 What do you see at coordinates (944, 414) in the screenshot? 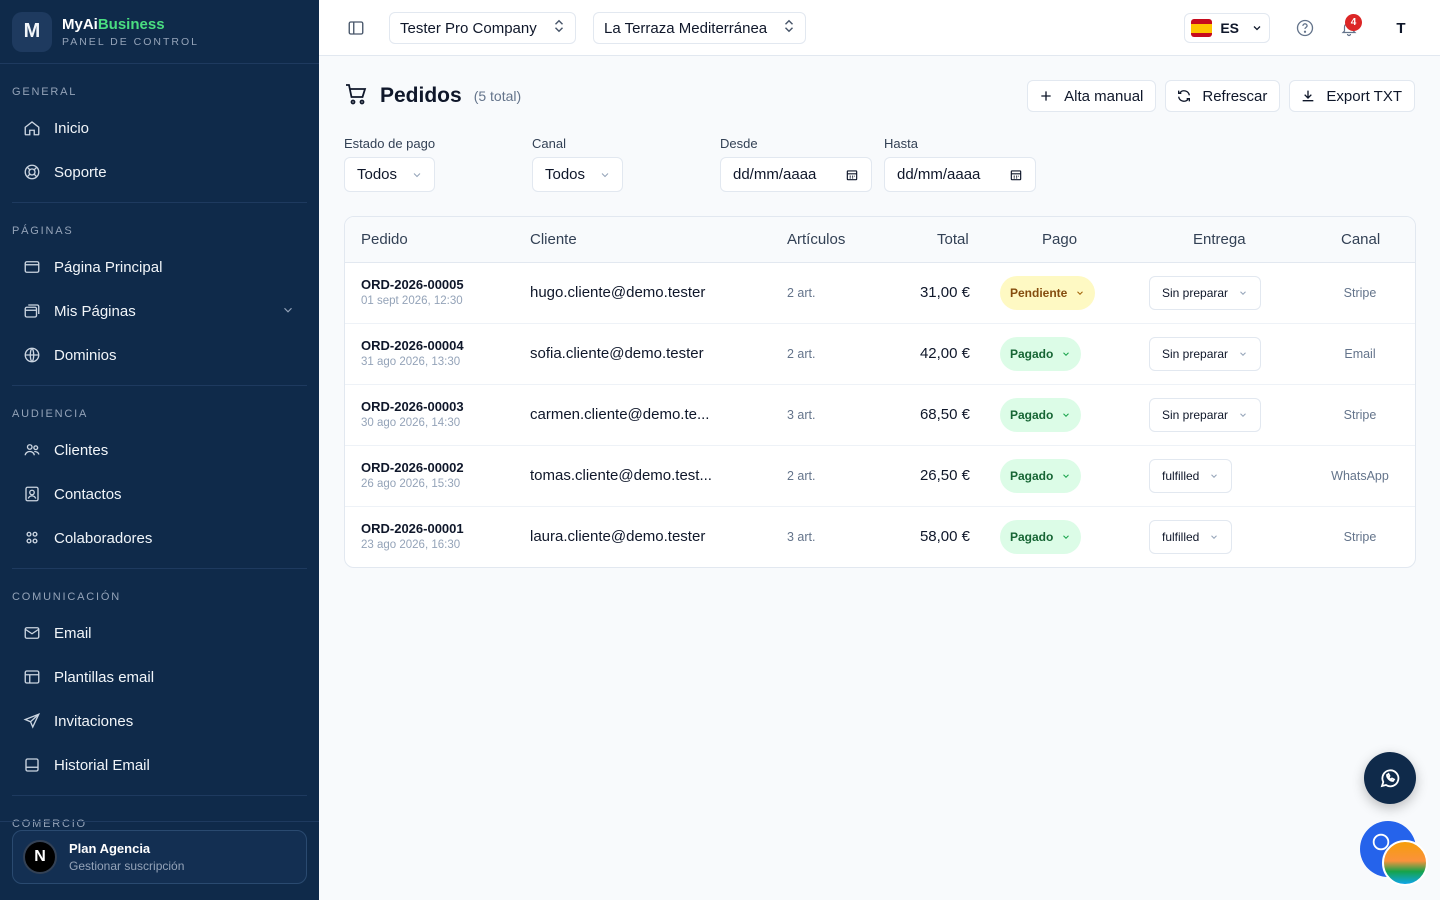
I see `order-total: 68,50 €` at bounding box center [944, 414].